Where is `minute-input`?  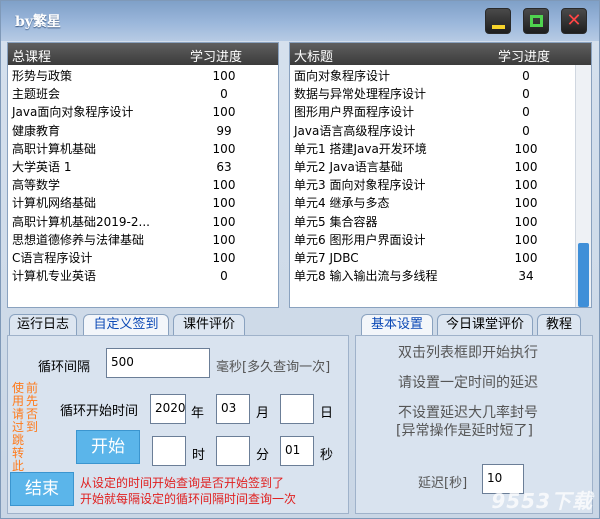
minute-input is located at coordinates (233, 451).